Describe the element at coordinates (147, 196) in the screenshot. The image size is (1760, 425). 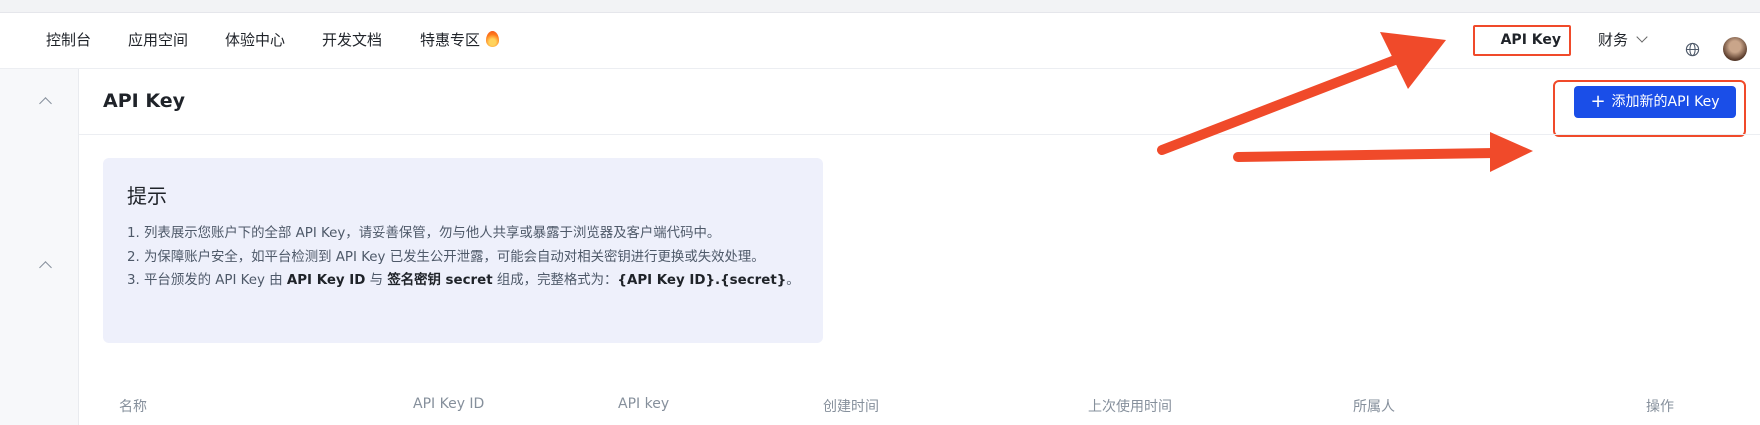
I see `tip-title: 提示` at that location.